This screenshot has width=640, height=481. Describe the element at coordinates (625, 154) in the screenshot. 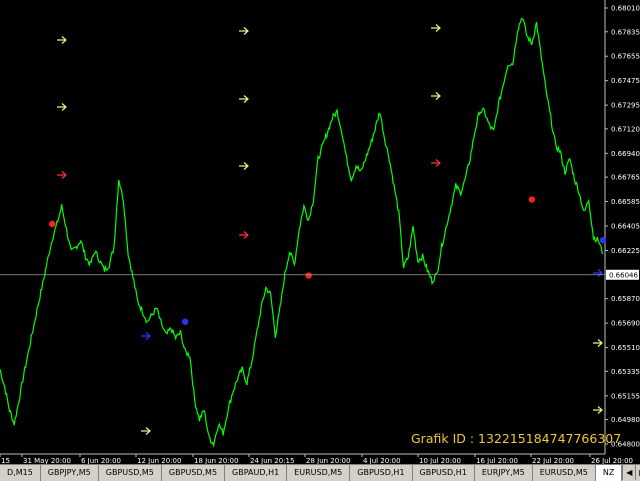

I see `price-tick-label: 0.66940` at that location.